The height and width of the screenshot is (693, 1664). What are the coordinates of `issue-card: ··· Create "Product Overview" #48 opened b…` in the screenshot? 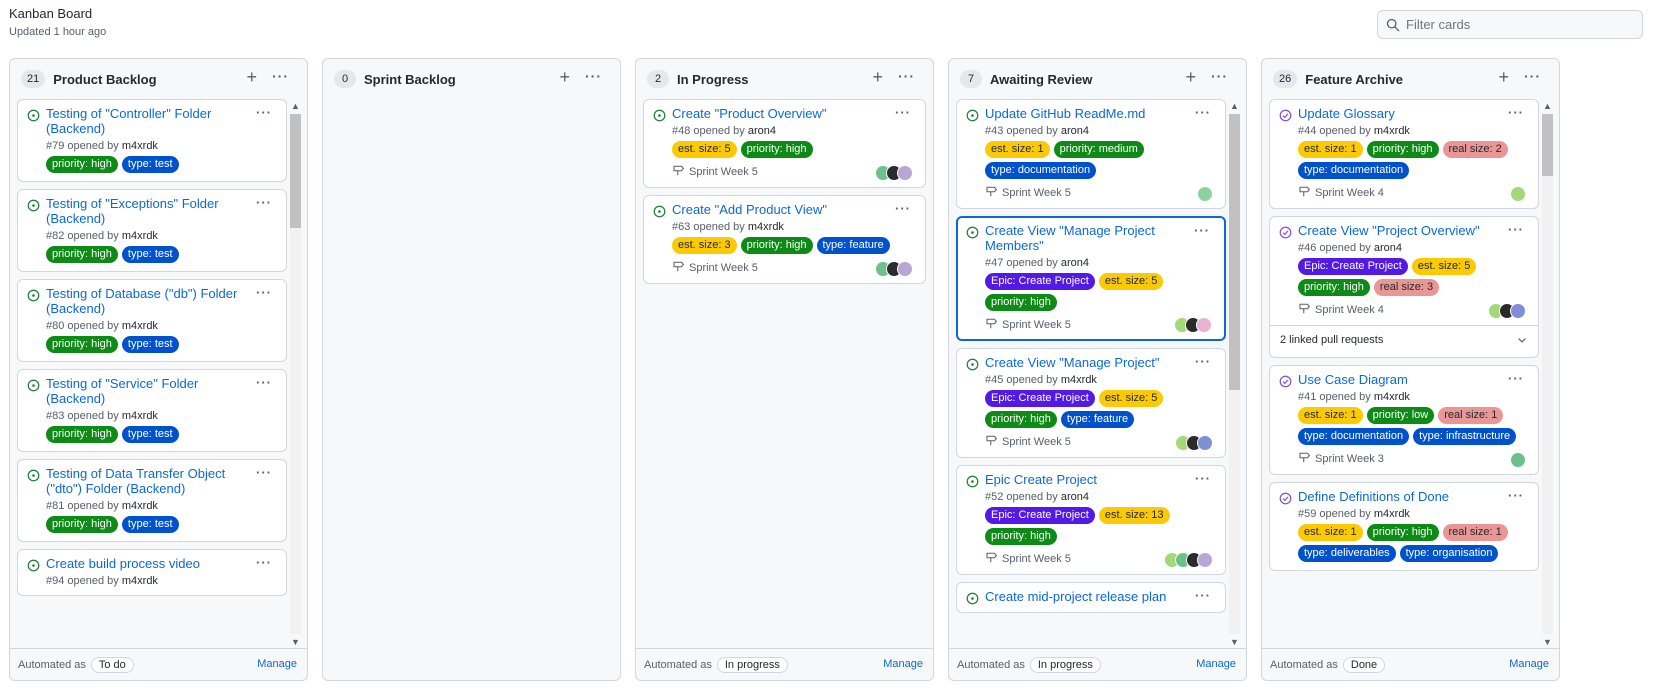 It's located at (784, 143).